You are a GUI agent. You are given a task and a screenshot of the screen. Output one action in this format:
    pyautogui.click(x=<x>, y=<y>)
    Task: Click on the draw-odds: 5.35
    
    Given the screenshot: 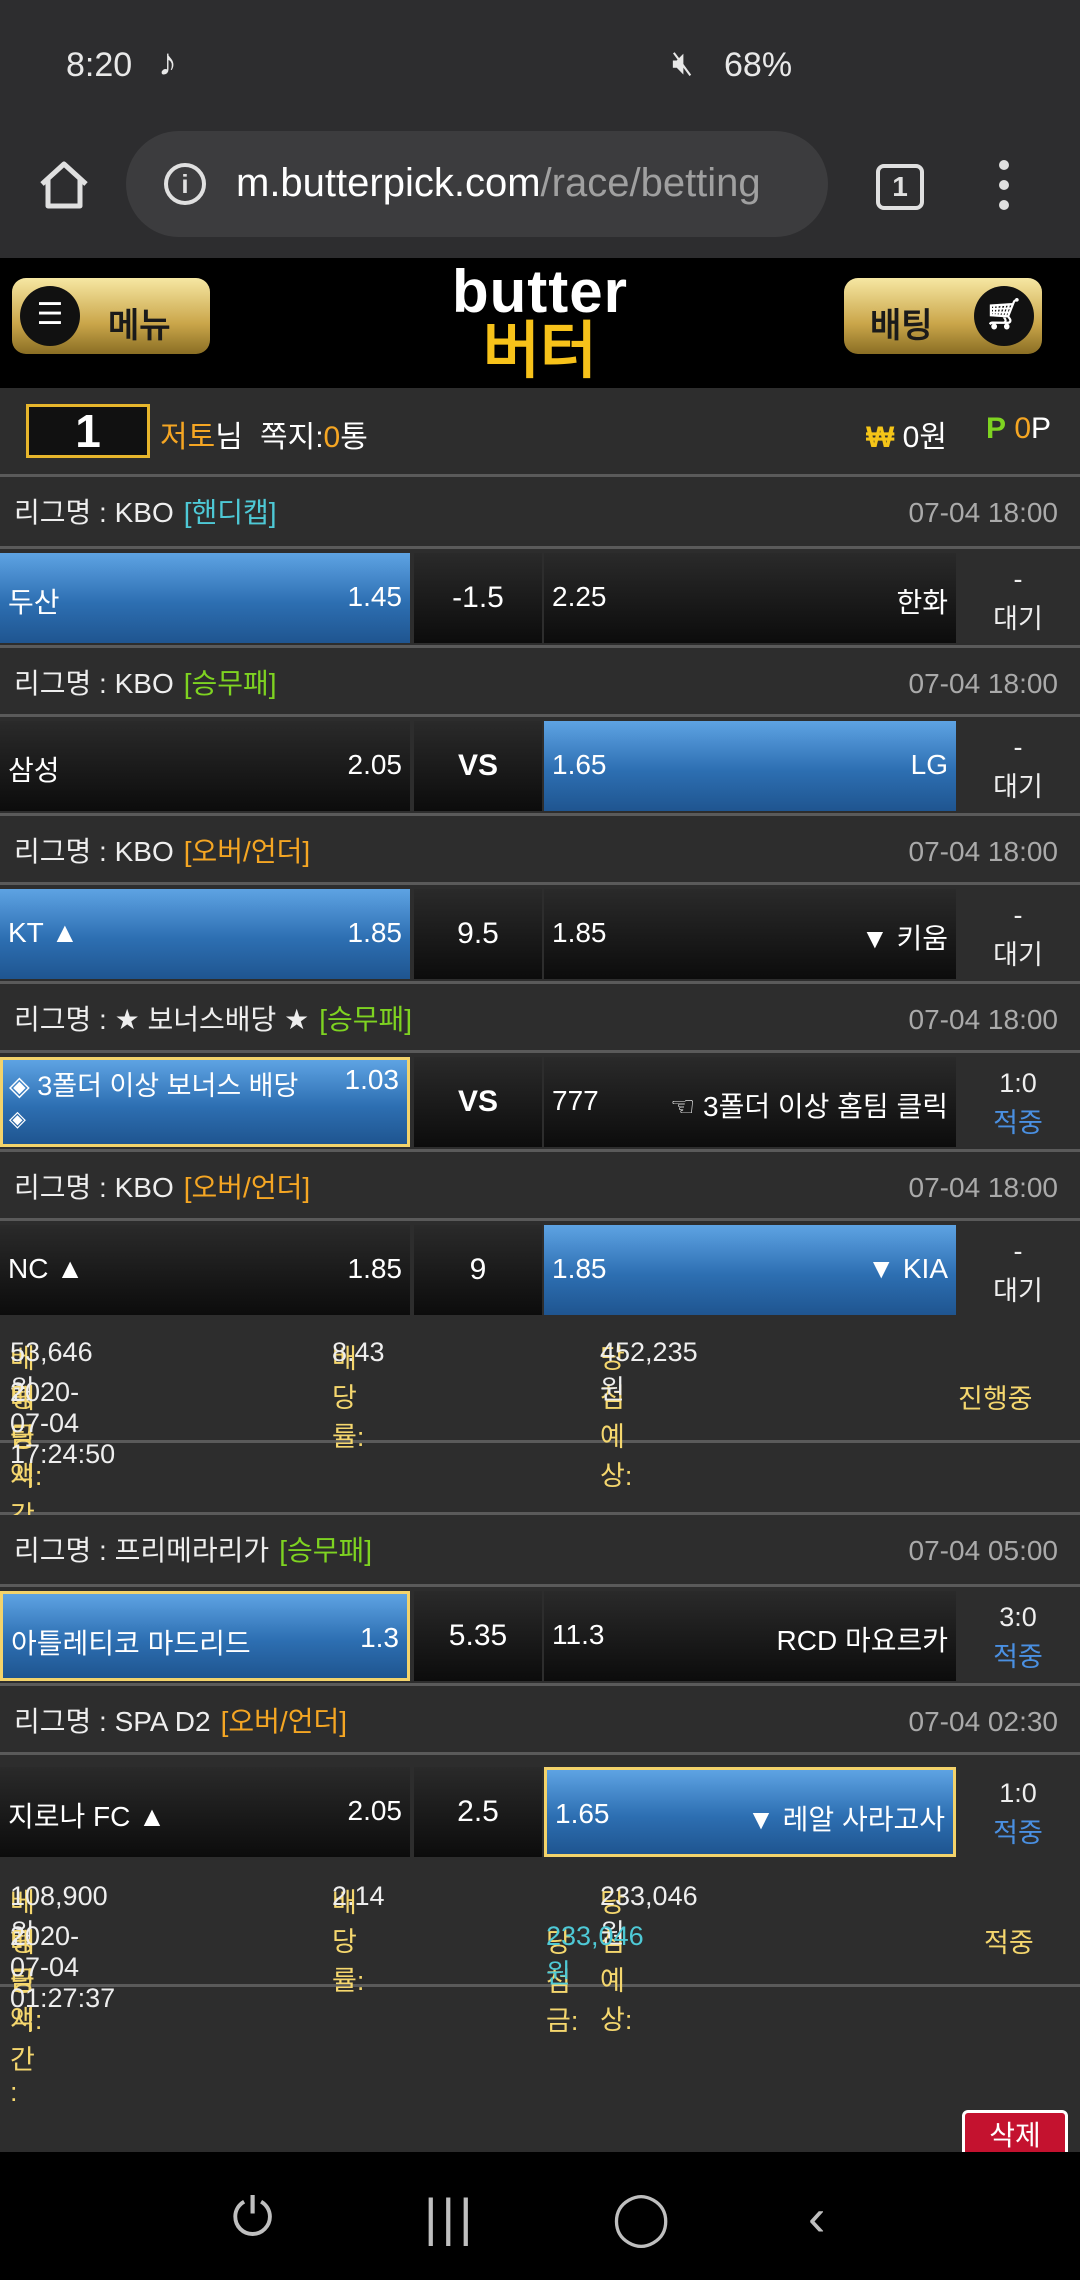 What is the action you would take?
    pyautogui.click(x=478, y=1636)
    